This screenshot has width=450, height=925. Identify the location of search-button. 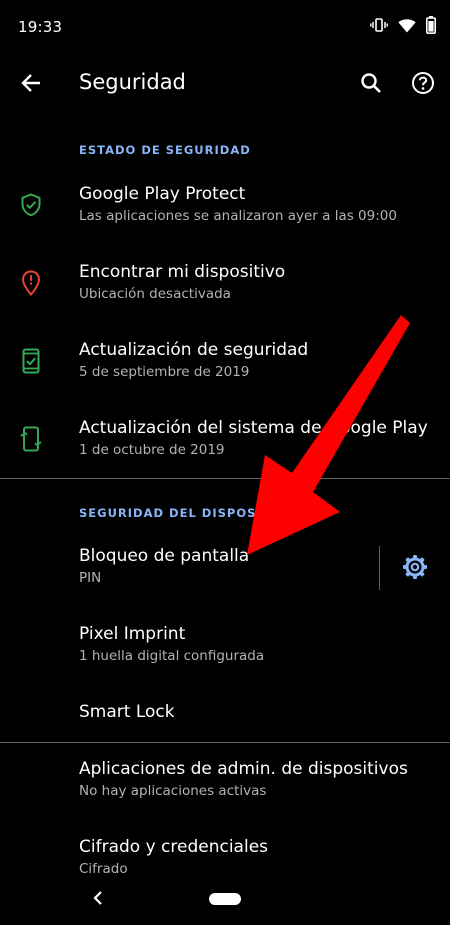
(371, 85).